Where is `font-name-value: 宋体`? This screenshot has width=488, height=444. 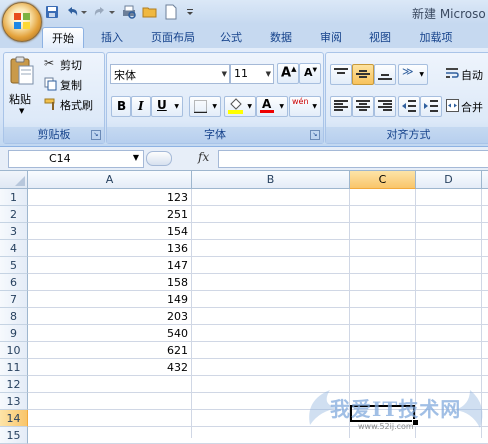 font-name-value: 宋体 is located at coordinates (125, 75).